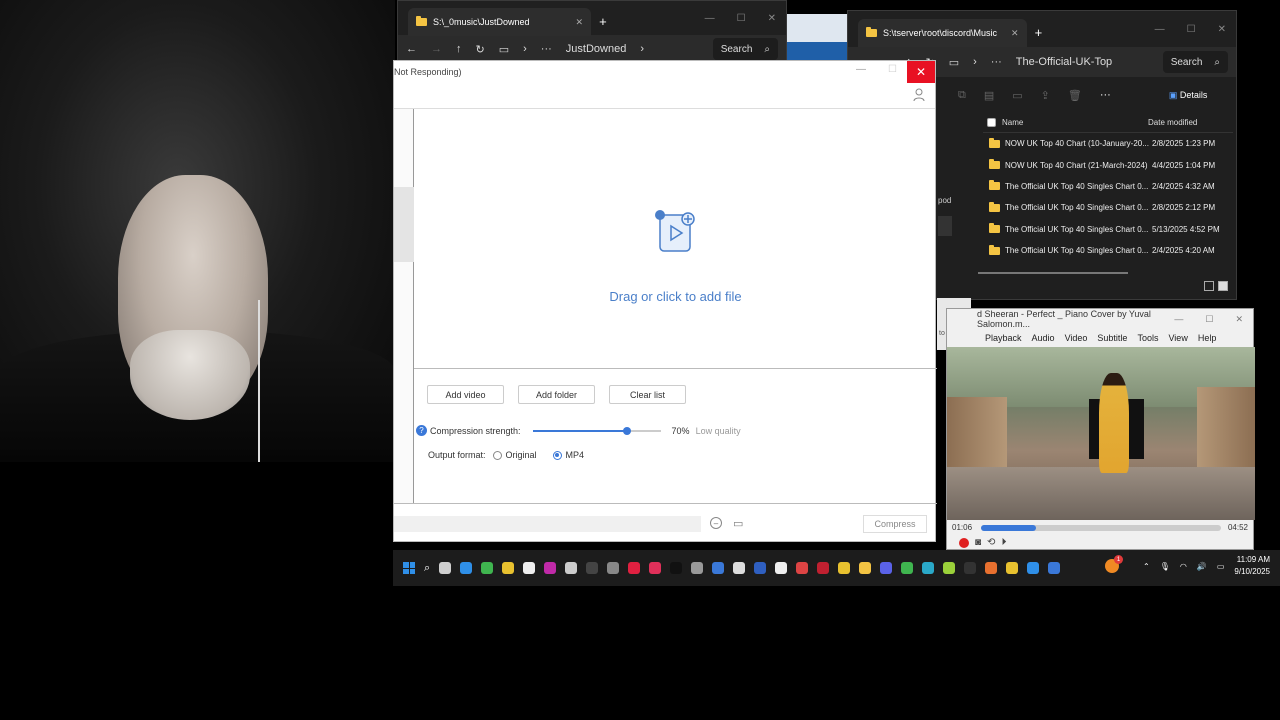 The image size is (1280, 720). I want to click on clock: 11:09 AM 9/10/2025, so click(1252, 566).